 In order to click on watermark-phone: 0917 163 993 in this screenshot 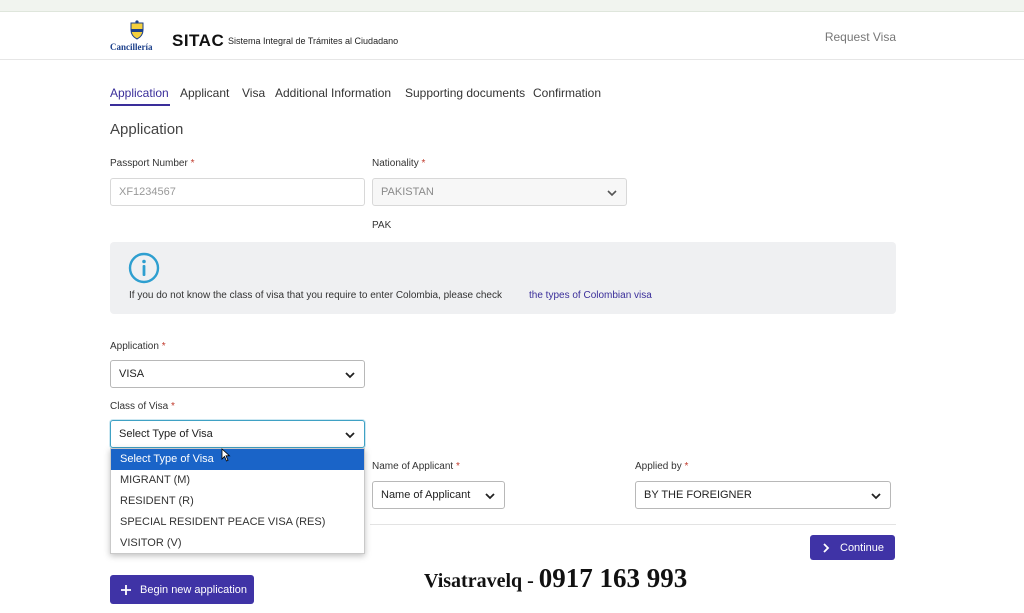, I will do `click(613, 578)`.